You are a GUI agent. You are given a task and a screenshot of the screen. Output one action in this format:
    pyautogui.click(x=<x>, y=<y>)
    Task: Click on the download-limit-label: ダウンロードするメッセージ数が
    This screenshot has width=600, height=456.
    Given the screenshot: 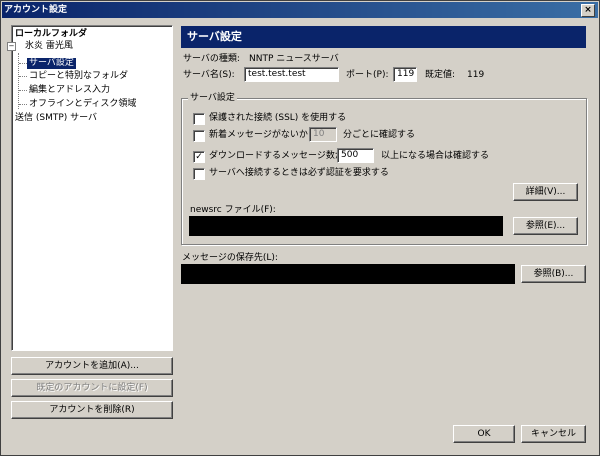 What is the action you would take?
    pyautogui.click(x=276, y=156)
    